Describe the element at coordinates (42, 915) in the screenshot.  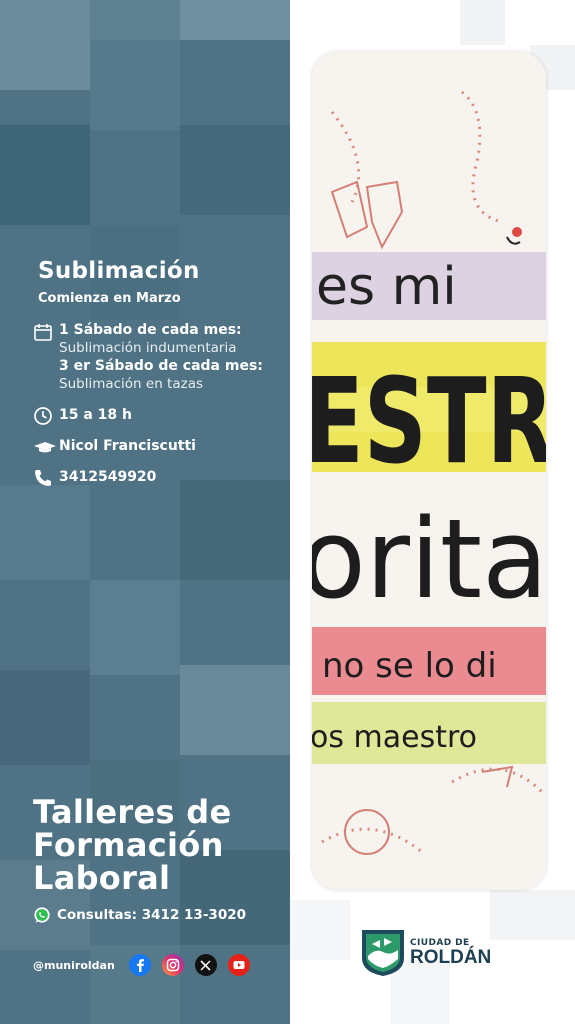
I see `whatsapp-icon` at that location.